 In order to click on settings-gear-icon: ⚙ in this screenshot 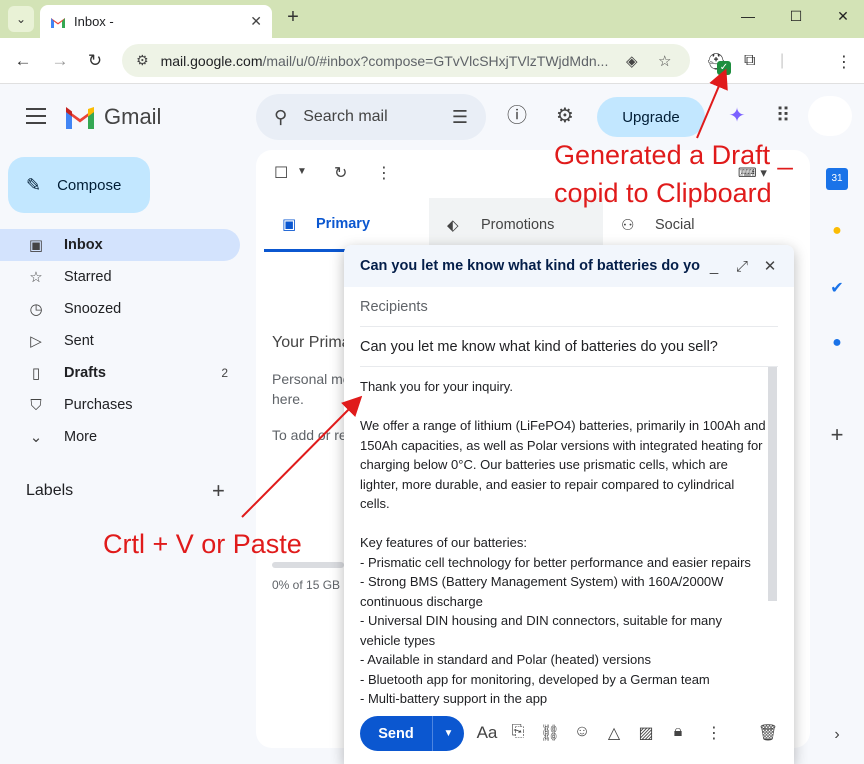, I will do `click(565, 116)`.